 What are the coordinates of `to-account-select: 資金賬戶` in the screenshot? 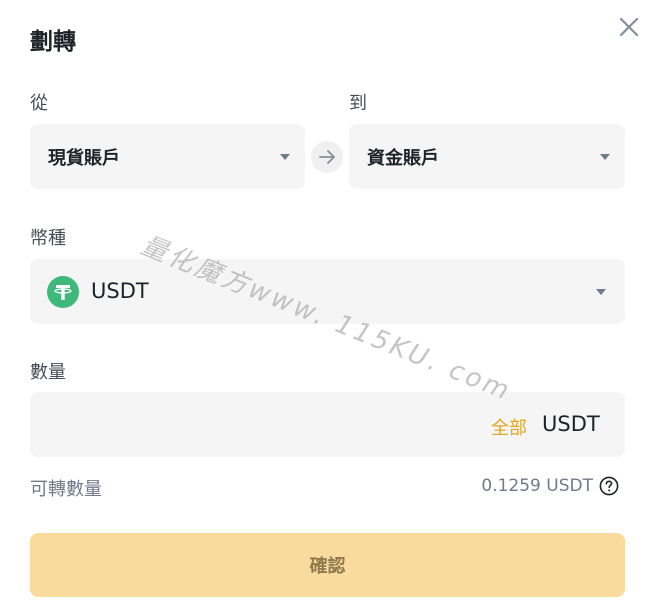 It's located at (487, 156).